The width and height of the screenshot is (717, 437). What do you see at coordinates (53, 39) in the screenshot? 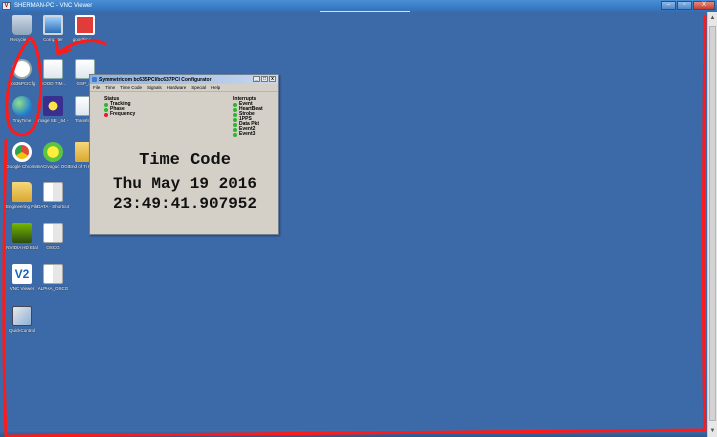
I see `icon-label: Computer` at bounding box center [53, 39].